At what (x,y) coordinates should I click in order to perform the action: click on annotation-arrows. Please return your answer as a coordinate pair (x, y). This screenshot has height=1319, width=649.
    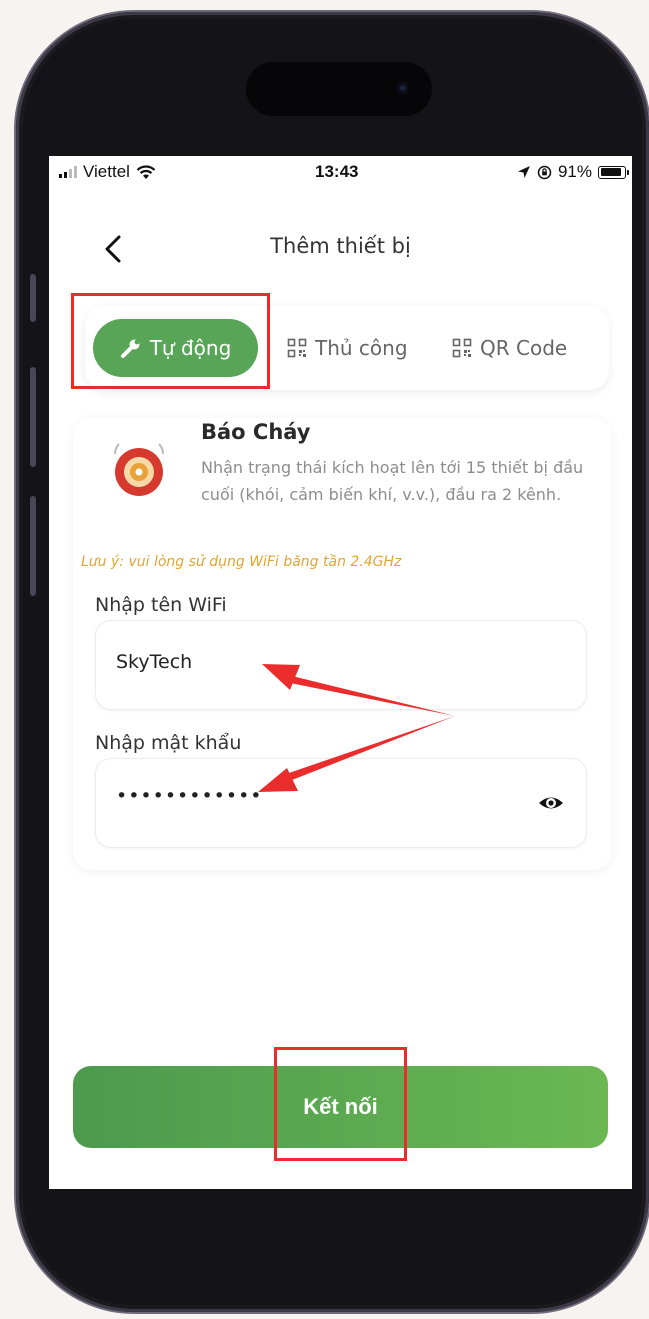
    Looking at the image, I should click on (356, 728).